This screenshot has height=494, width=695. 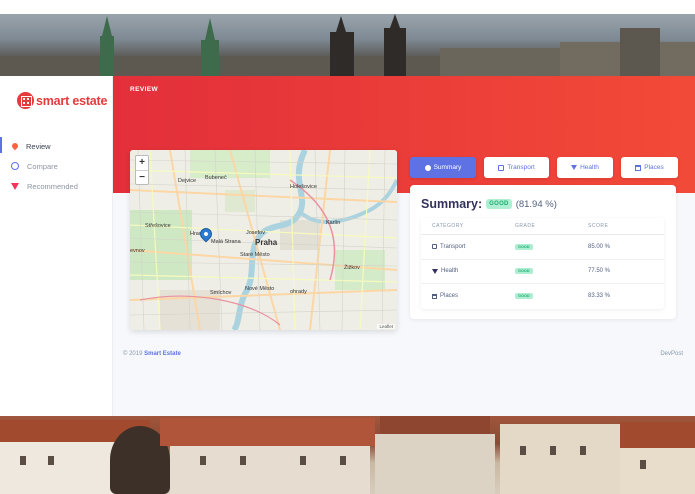 I want to click on pin-icon, so click(x=15, y=146).